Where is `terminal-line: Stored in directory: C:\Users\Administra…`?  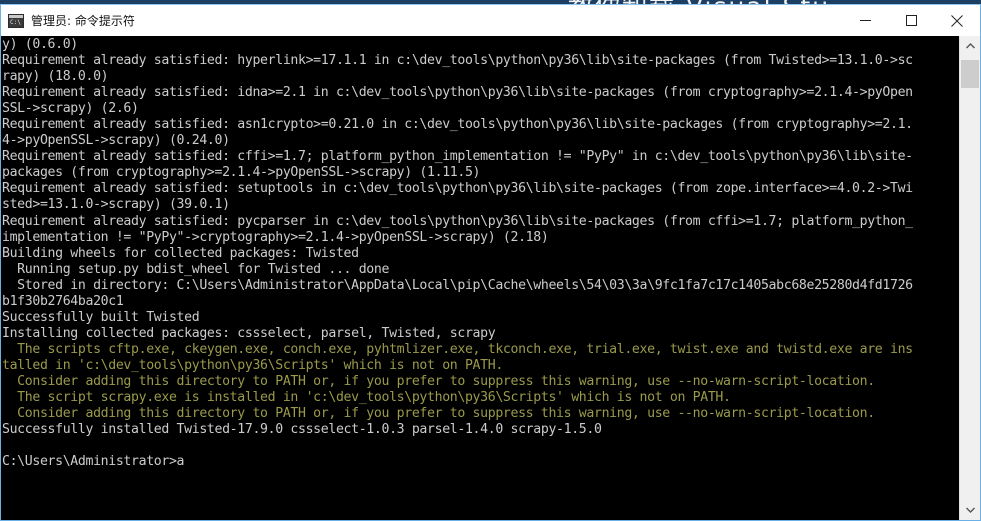
terminal-line: Stored in directory: C:\Users\Administra… is located at coordinates (457, 285).